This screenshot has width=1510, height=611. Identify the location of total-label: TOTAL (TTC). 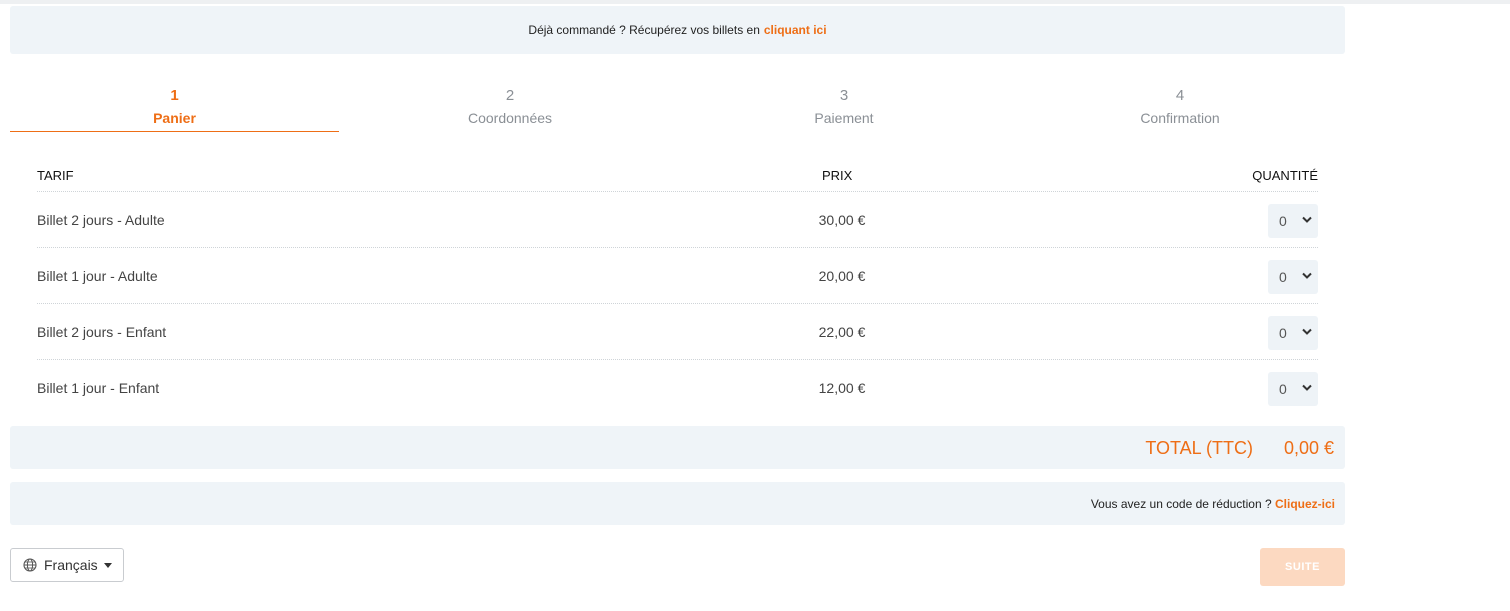
(1199, 448).